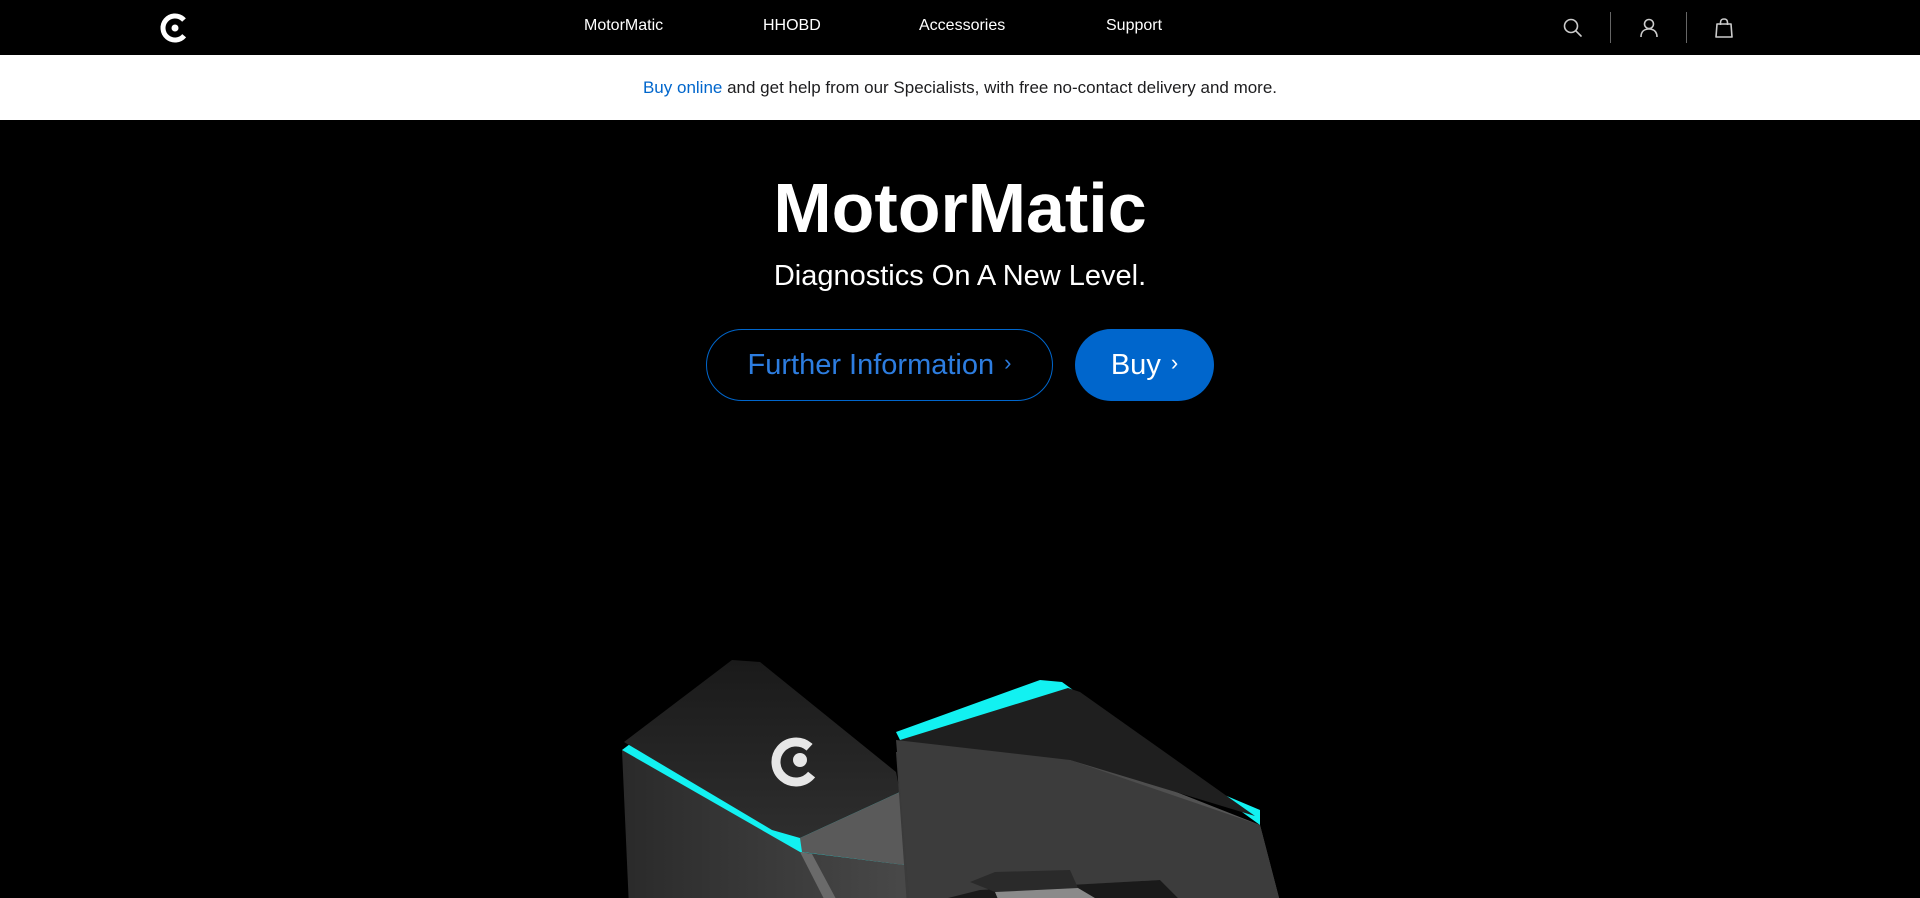  I want to click on search-icon, so click(1573, 28).